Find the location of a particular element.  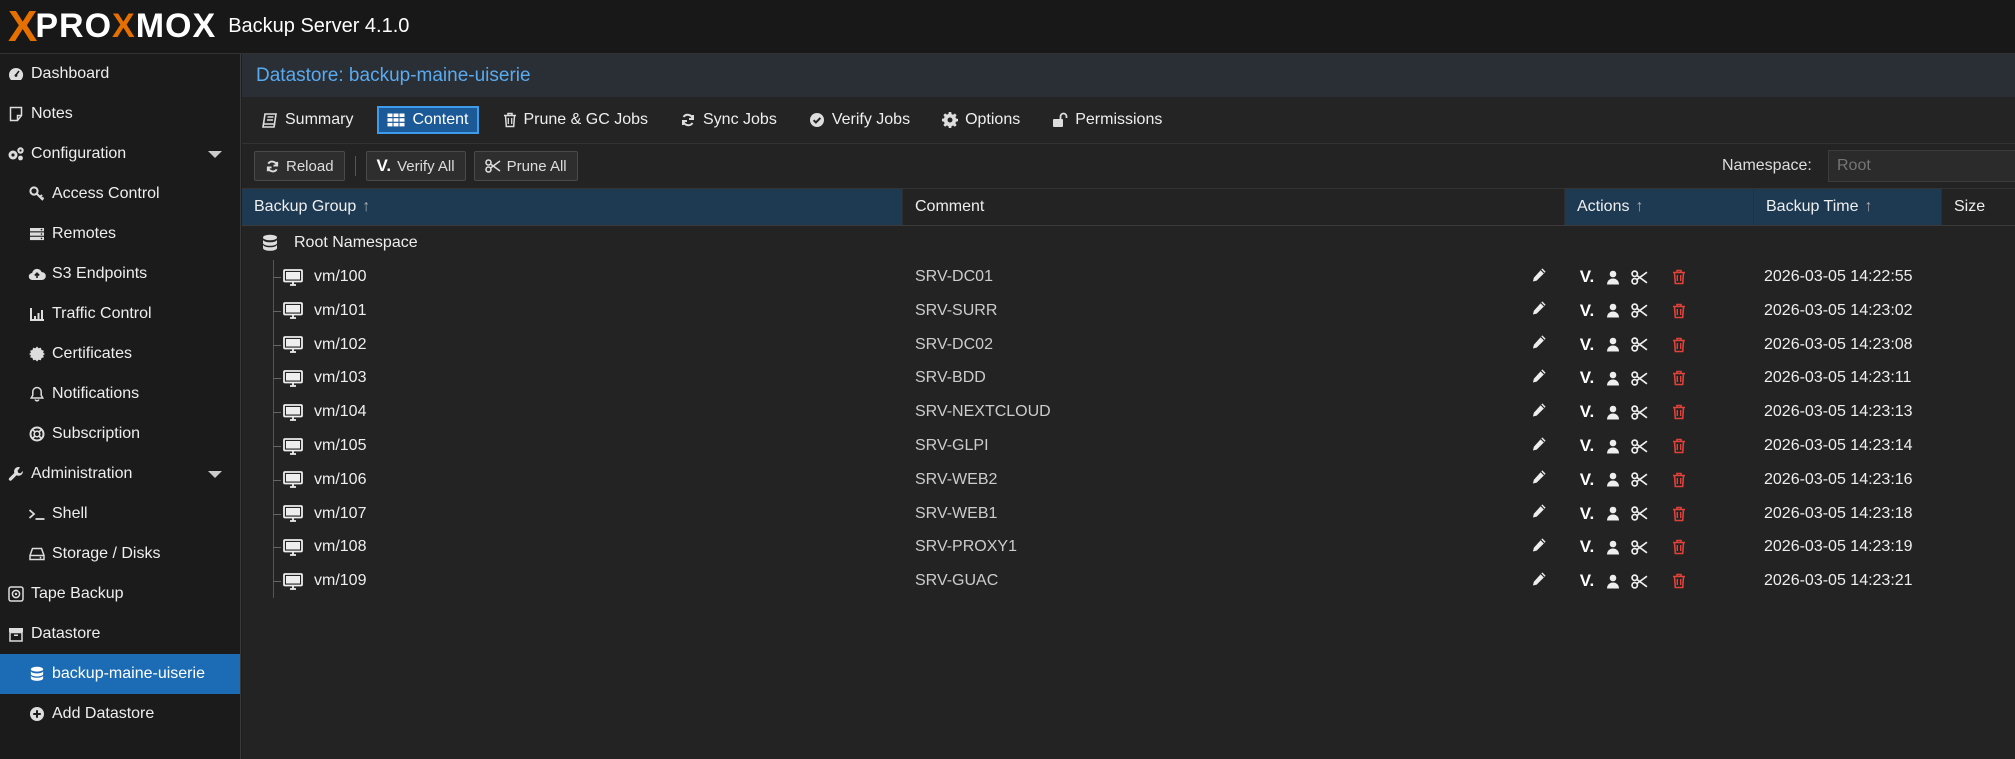

tree-branch is located at coordinates (277, 514).